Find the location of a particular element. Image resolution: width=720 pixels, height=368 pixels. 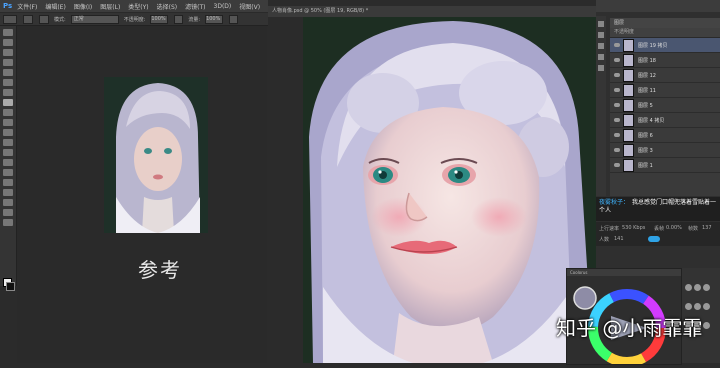

crop-tool-icon is located at coordinates (8, 72).